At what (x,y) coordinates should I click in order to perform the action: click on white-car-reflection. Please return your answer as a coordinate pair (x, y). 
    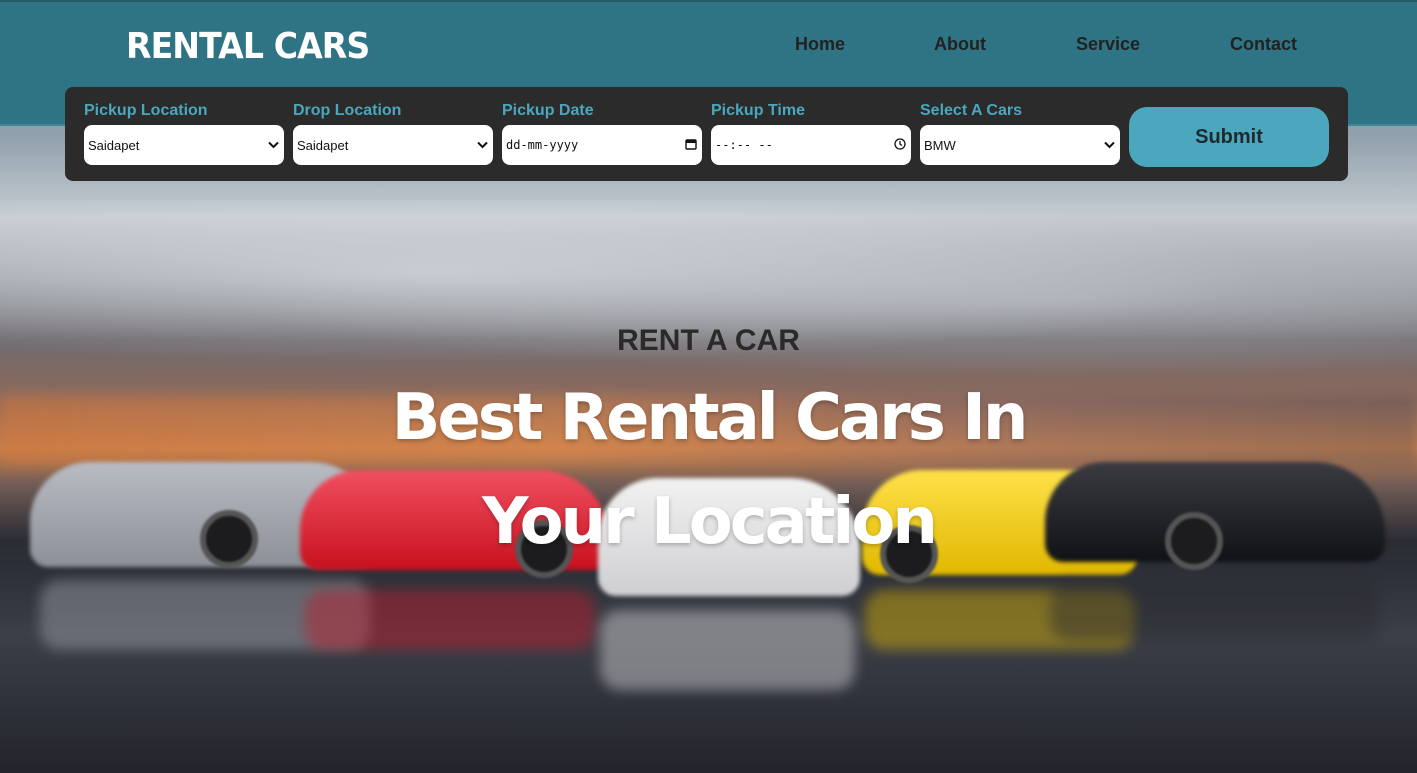
    Looking at the image, I should click on (727, 650).